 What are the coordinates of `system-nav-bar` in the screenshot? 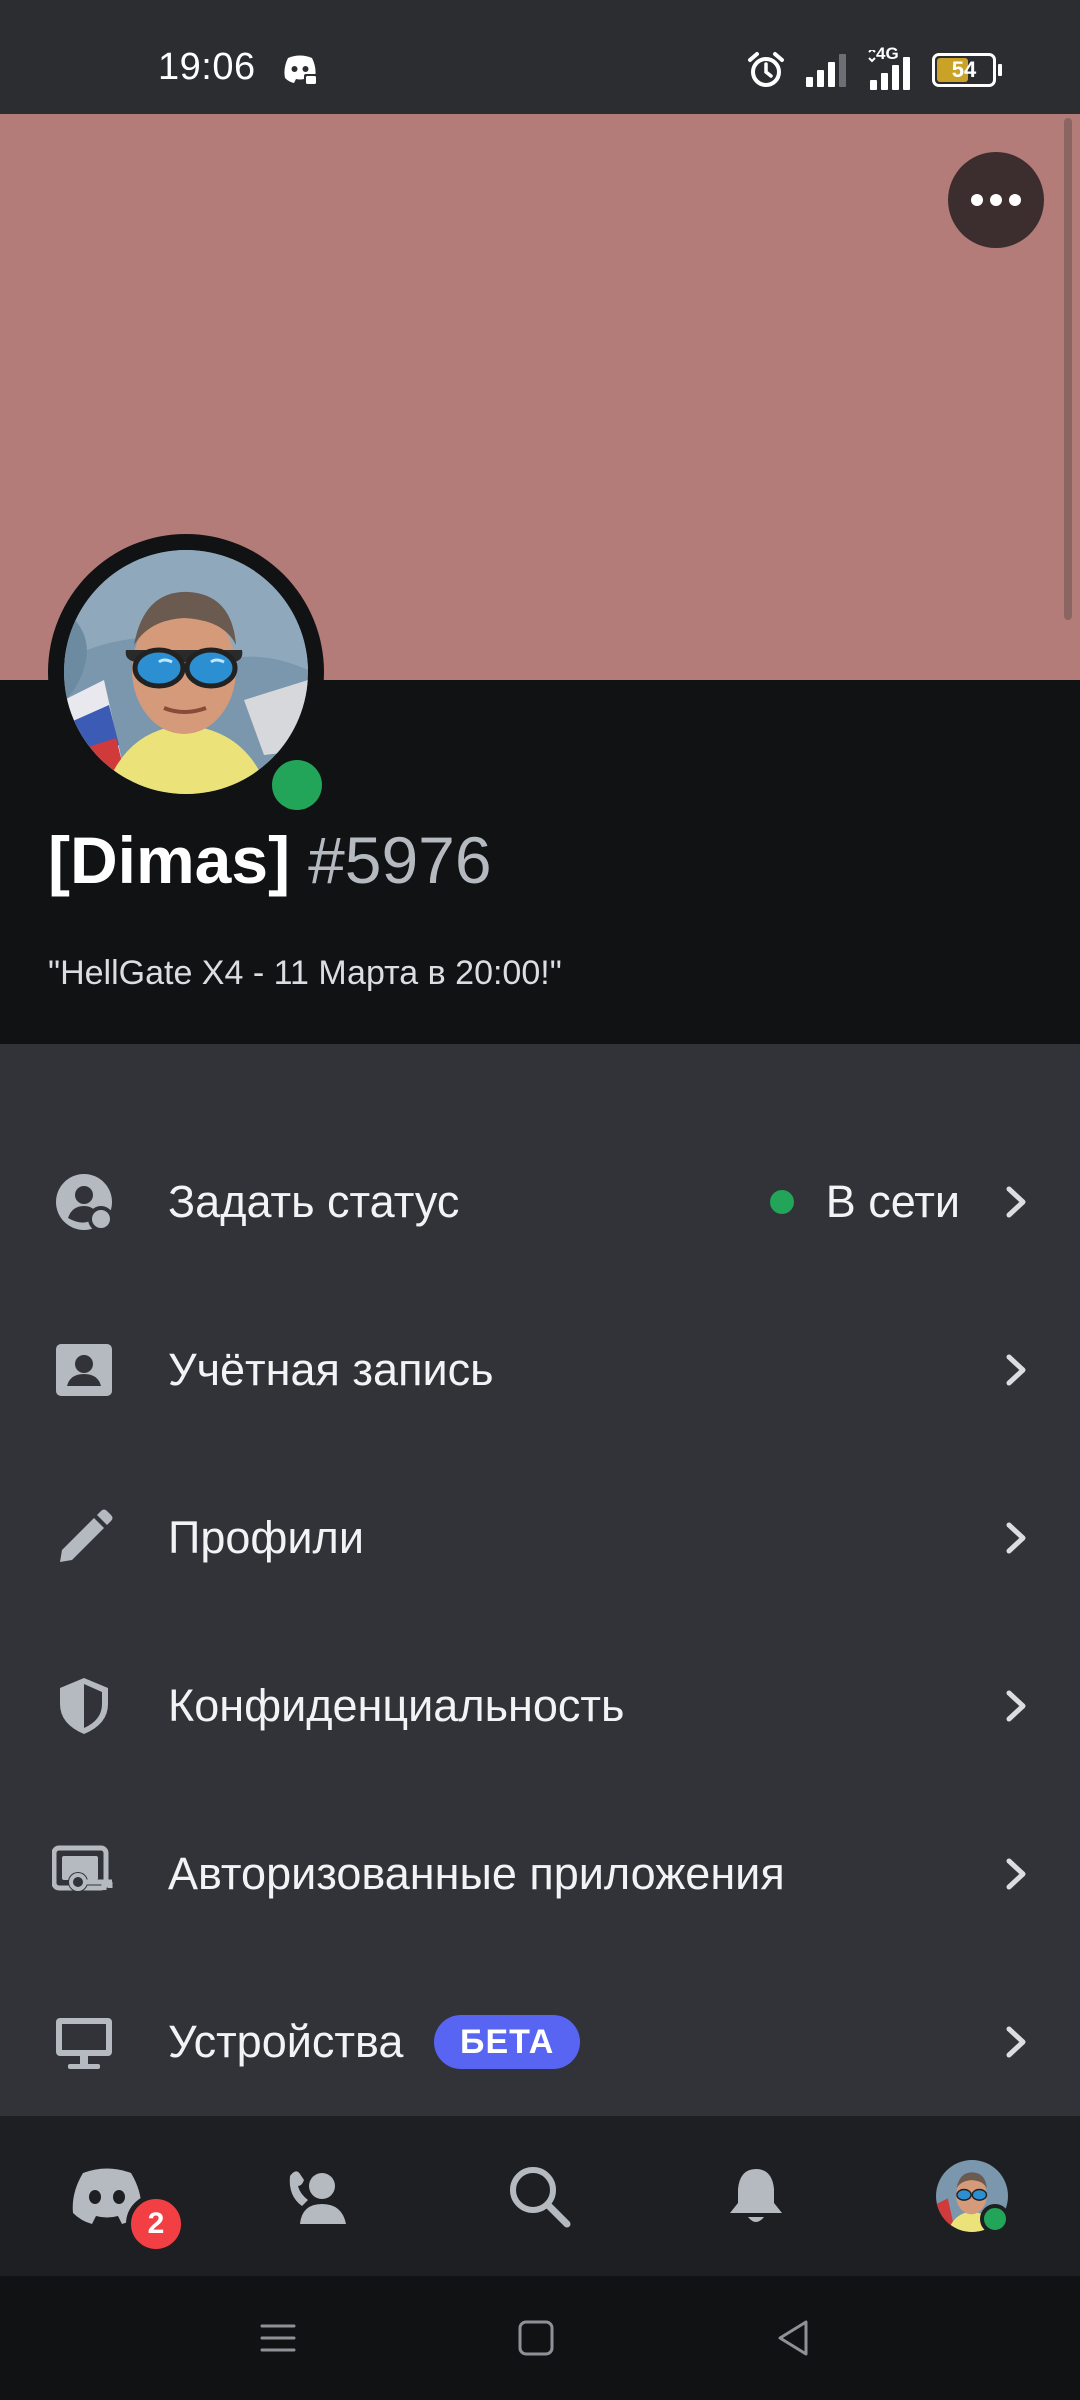 It's located at (540, 2338).